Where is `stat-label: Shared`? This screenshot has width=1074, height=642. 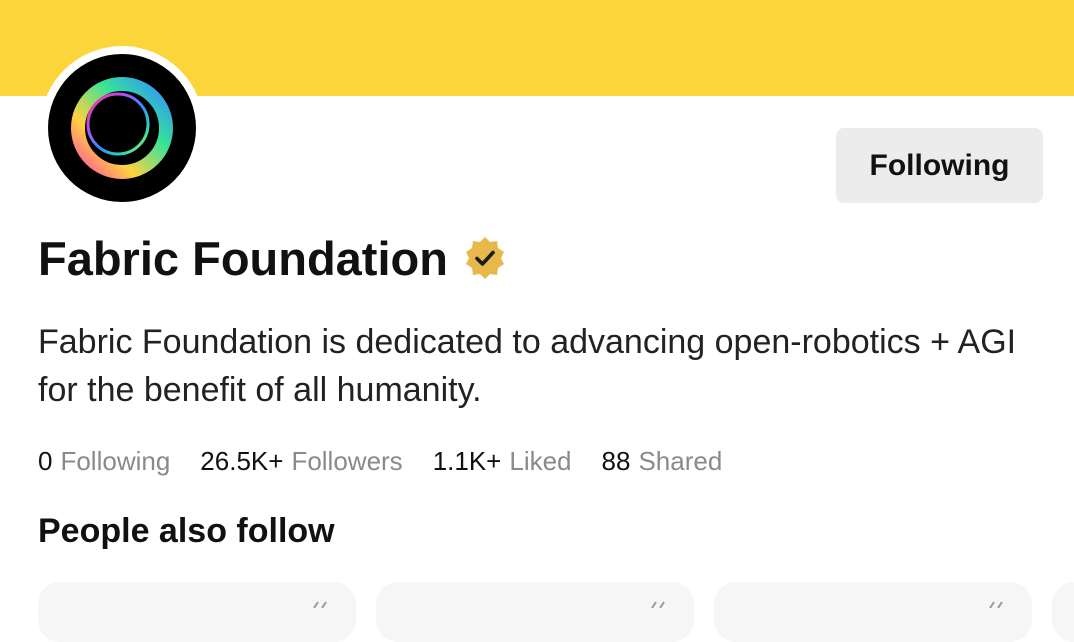 stat-label: Shared is located at coordinates (680, 461).